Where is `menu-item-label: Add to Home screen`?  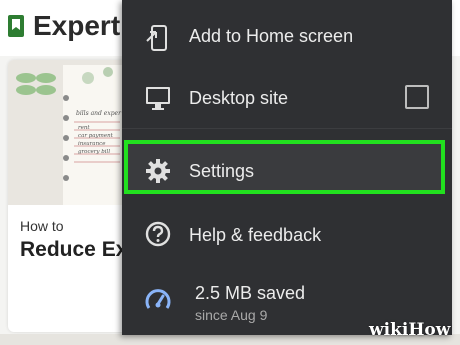 menu-item-label: Add to Home screen is located at coordinates (271, 36).